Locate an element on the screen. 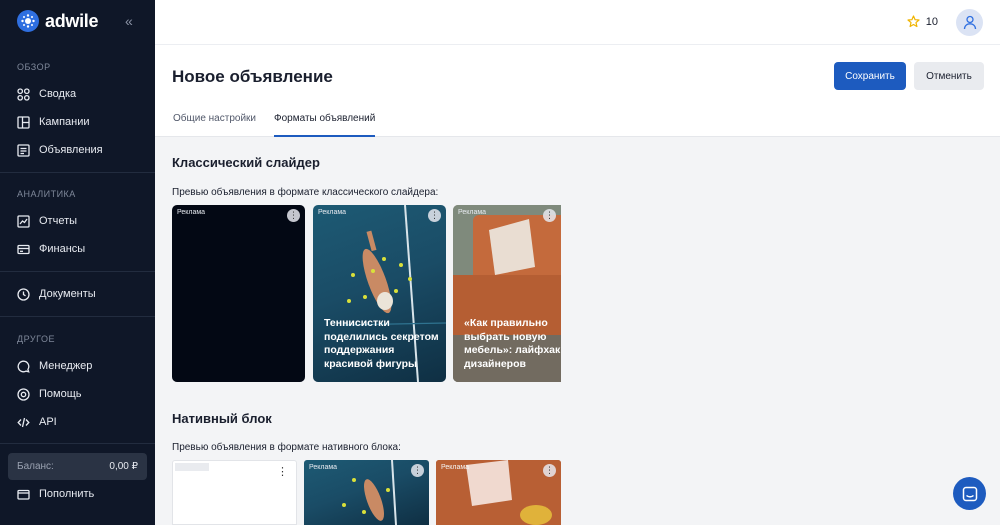 Image resolution: width=1000 pixels, height=525 pixels. sidebar-item-manager: Менеджер is located at coordinates (54, 366).